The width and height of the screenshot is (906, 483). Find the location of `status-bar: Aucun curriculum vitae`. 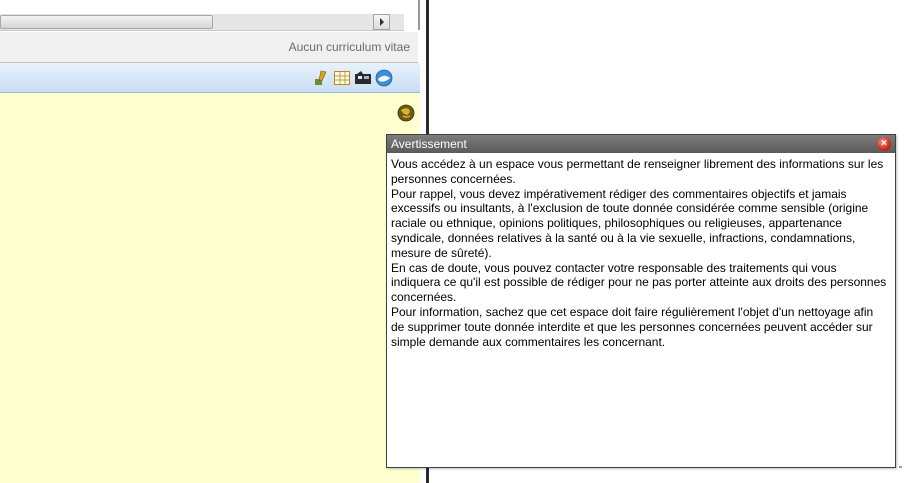

status-bar: Aucun curriculum vitae is located at coordinates (209, 47).